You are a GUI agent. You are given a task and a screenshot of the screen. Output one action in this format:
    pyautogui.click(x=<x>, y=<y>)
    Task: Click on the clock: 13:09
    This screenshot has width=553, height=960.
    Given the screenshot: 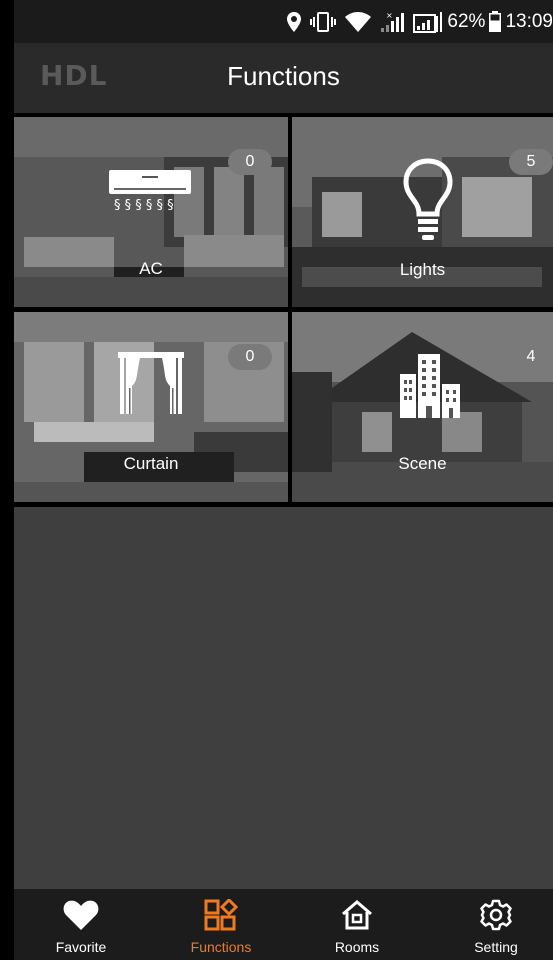 What is the action you would take?
    pyautogui.click(x=529, y=21)
    